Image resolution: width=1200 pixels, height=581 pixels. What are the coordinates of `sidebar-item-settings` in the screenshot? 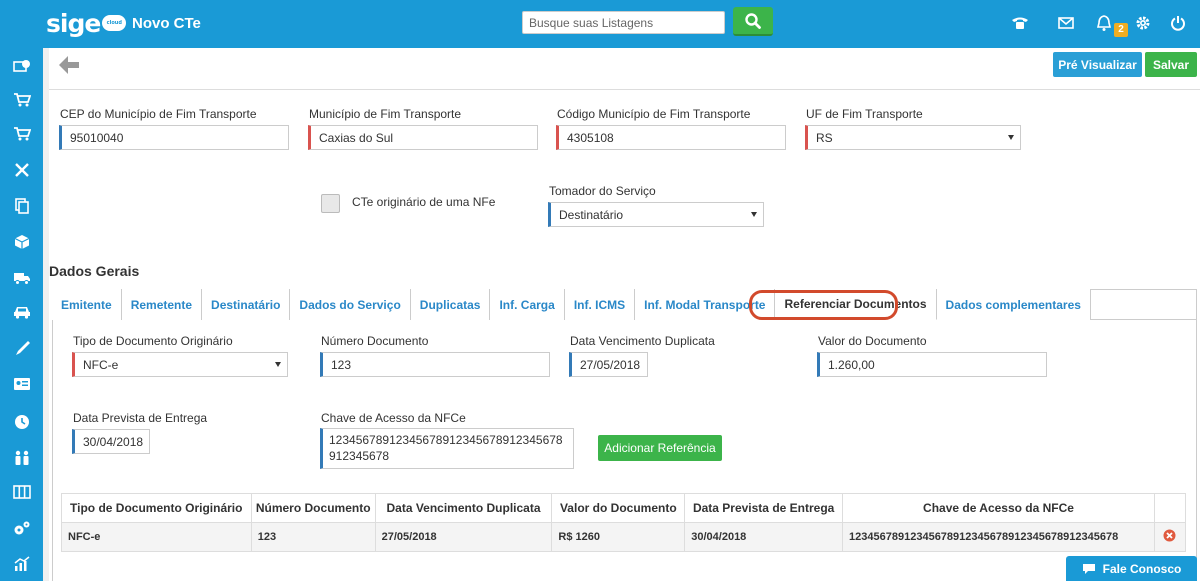 It's located at (21, 528).